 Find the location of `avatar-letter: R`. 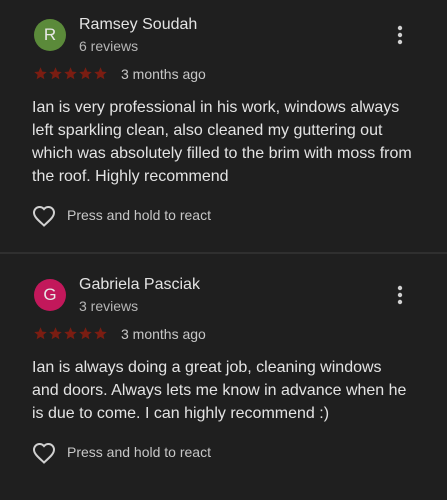

avatar-letter: R is located at coordinates (50, 34).